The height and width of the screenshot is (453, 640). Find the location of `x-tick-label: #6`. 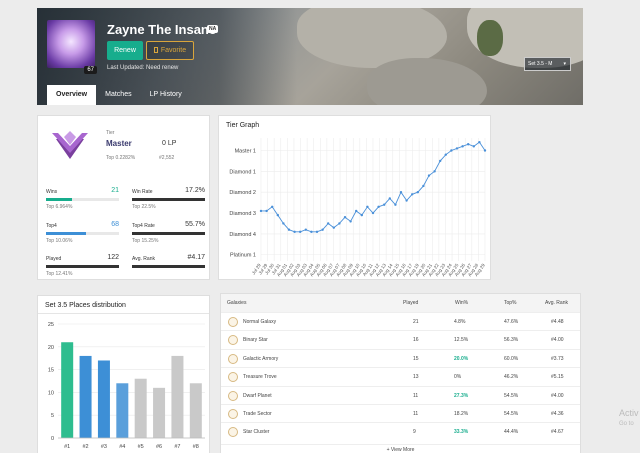

x-tick-label: #6 is located at coordinates (159, 447).